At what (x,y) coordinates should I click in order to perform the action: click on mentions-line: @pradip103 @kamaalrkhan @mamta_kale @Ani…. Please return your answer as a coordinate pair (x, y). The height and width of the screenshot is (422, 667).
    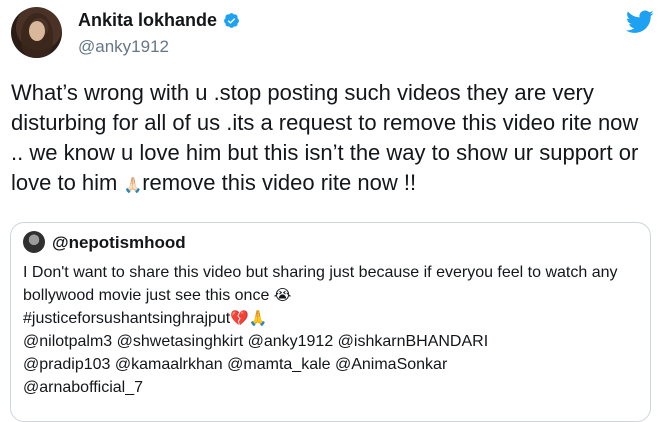
    Looking at the image, I should click on (235, 364).